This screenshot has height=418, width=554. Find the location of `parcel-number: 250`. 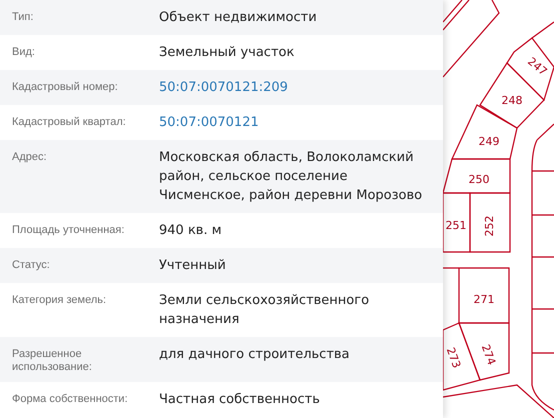

parcel-number: 250 is located at coordinates (479, 179).